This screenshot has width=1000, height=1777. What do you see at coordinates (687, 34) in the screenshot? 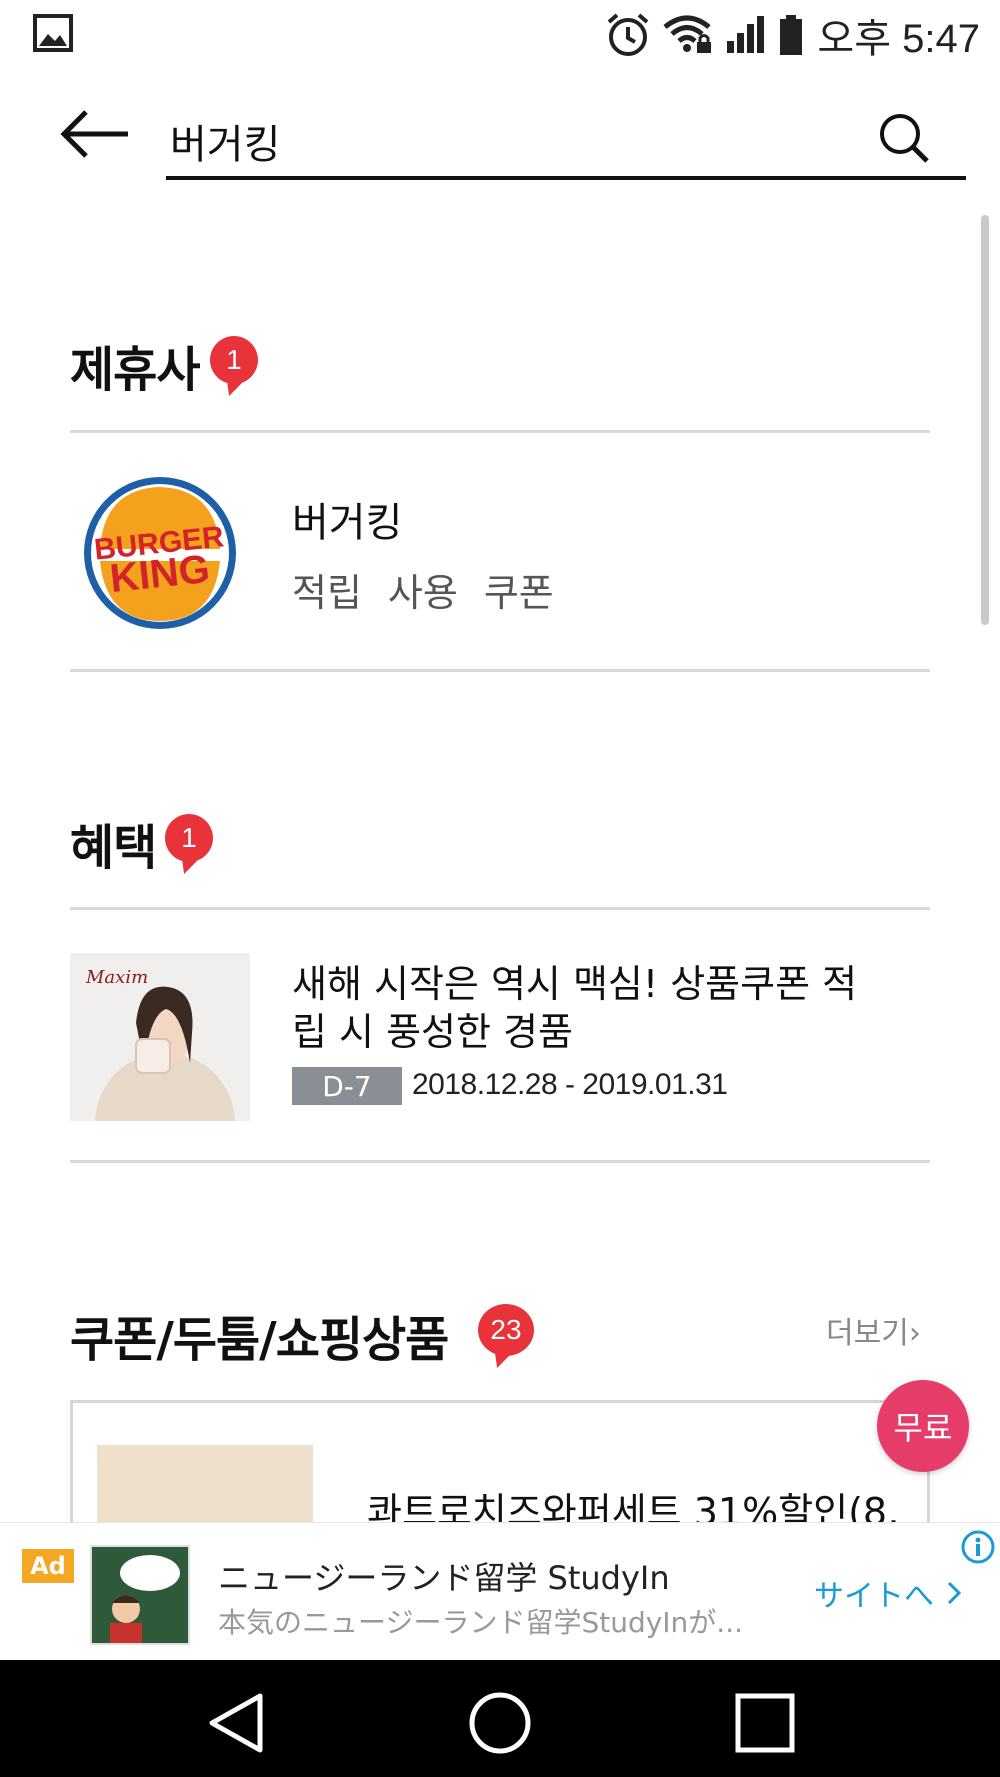
I see `wifi-lock-icon` at bounding box center [687, 34].